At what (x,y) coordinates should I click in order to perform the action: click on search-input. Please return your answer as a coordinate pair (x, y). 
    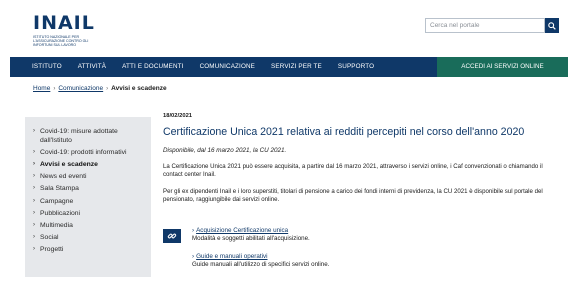
    Looking at the image, I should click on (485, 25).